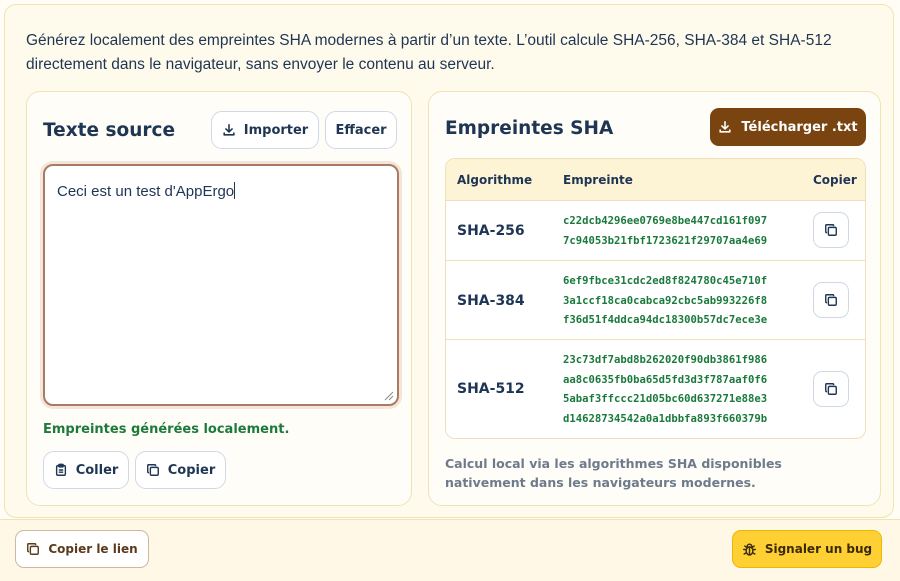  I want to click on copy-link-button: Copier le lien, so click(82, 549).